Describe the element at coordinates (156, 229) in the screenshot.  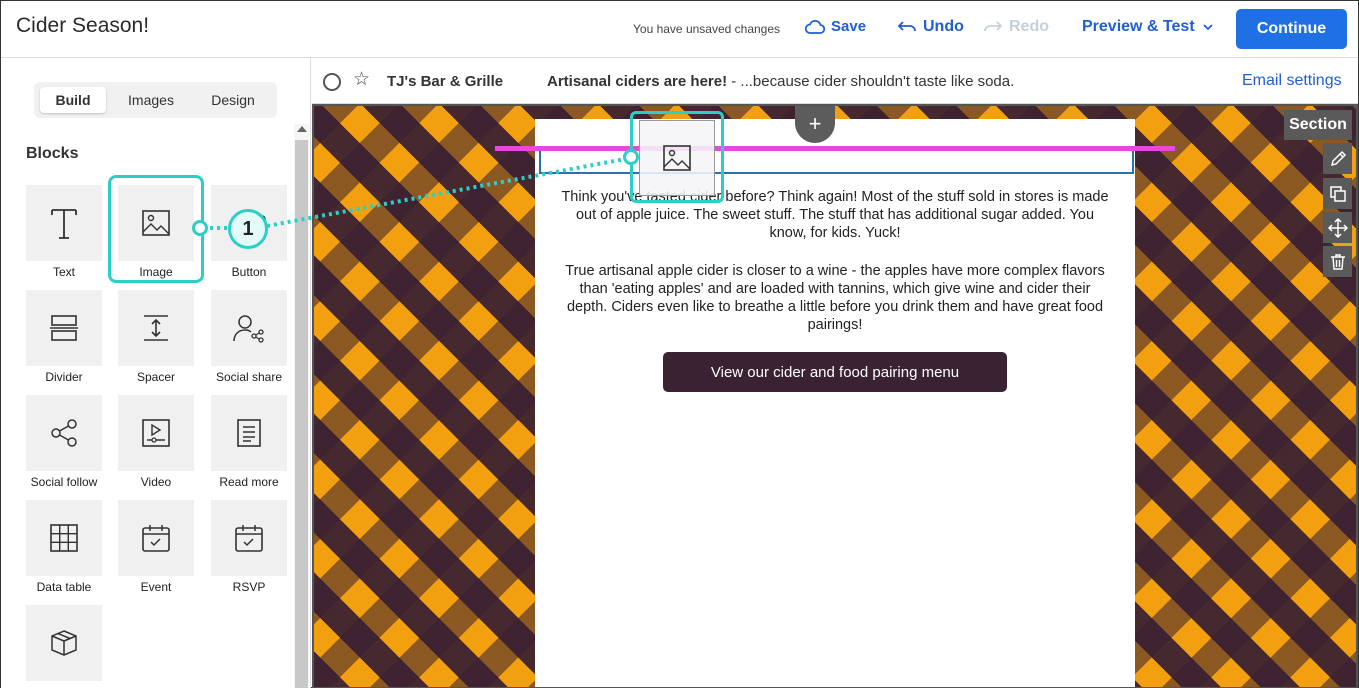
I see `image-block-highlight` at that location.